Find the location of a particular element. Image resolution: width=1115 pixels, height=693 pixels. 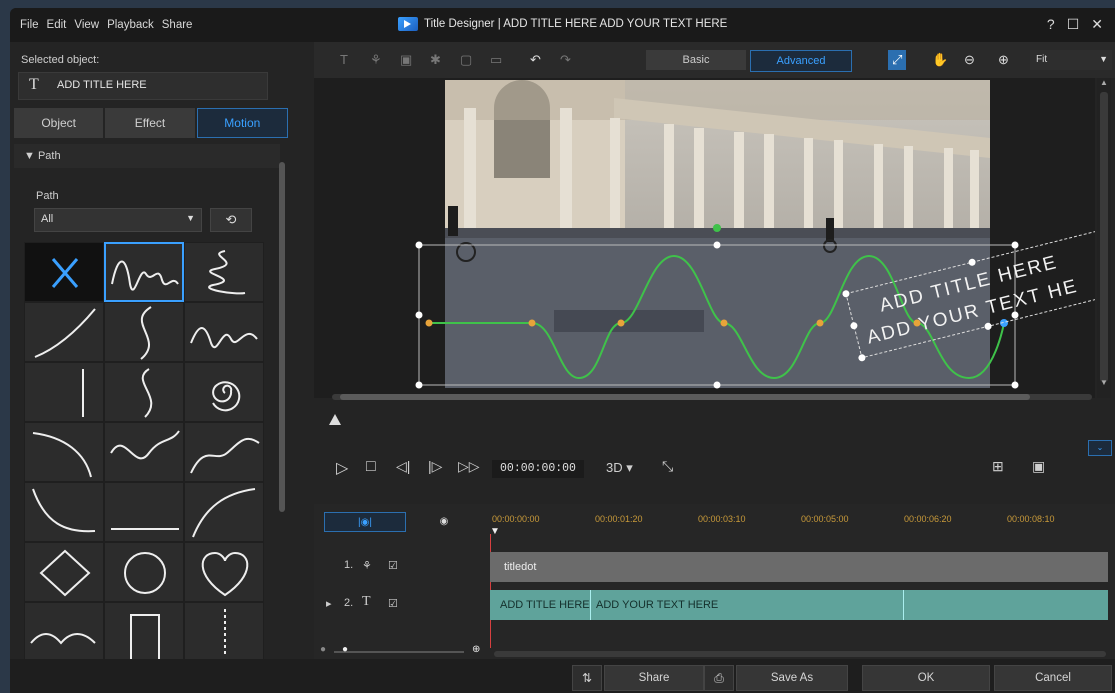

timecode-display: 00:00:00:00 is located at coordinates (538, 469).